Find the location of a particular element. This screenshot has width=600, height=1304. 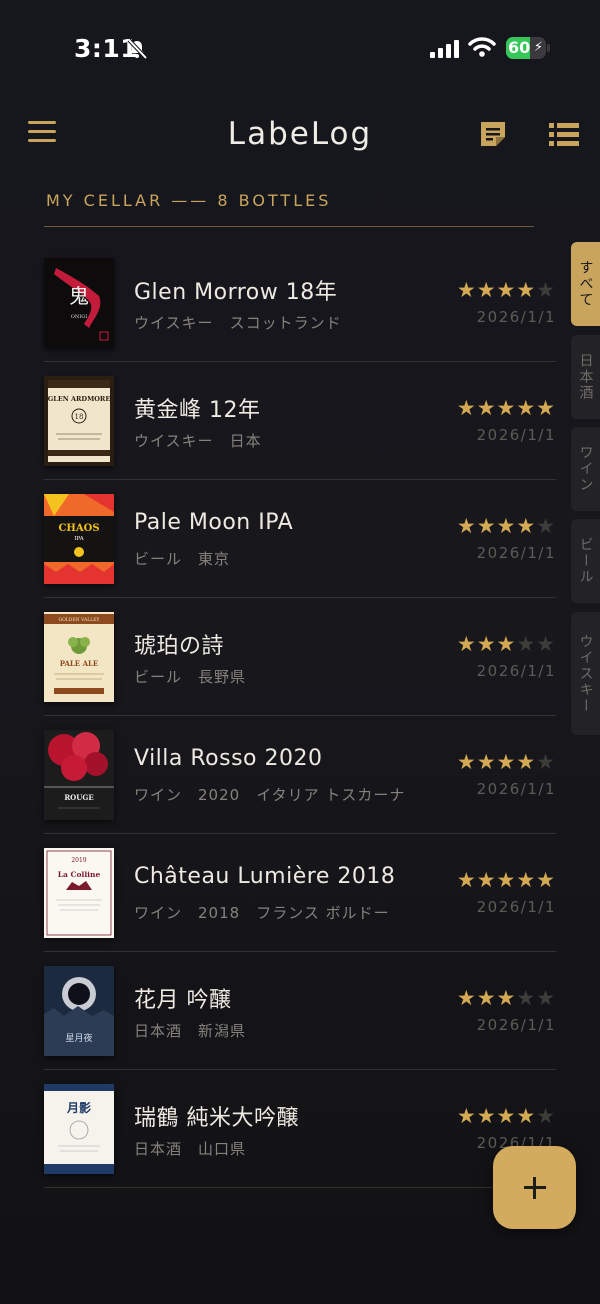

battery-level: 60 is located at coordinates (519, 47).